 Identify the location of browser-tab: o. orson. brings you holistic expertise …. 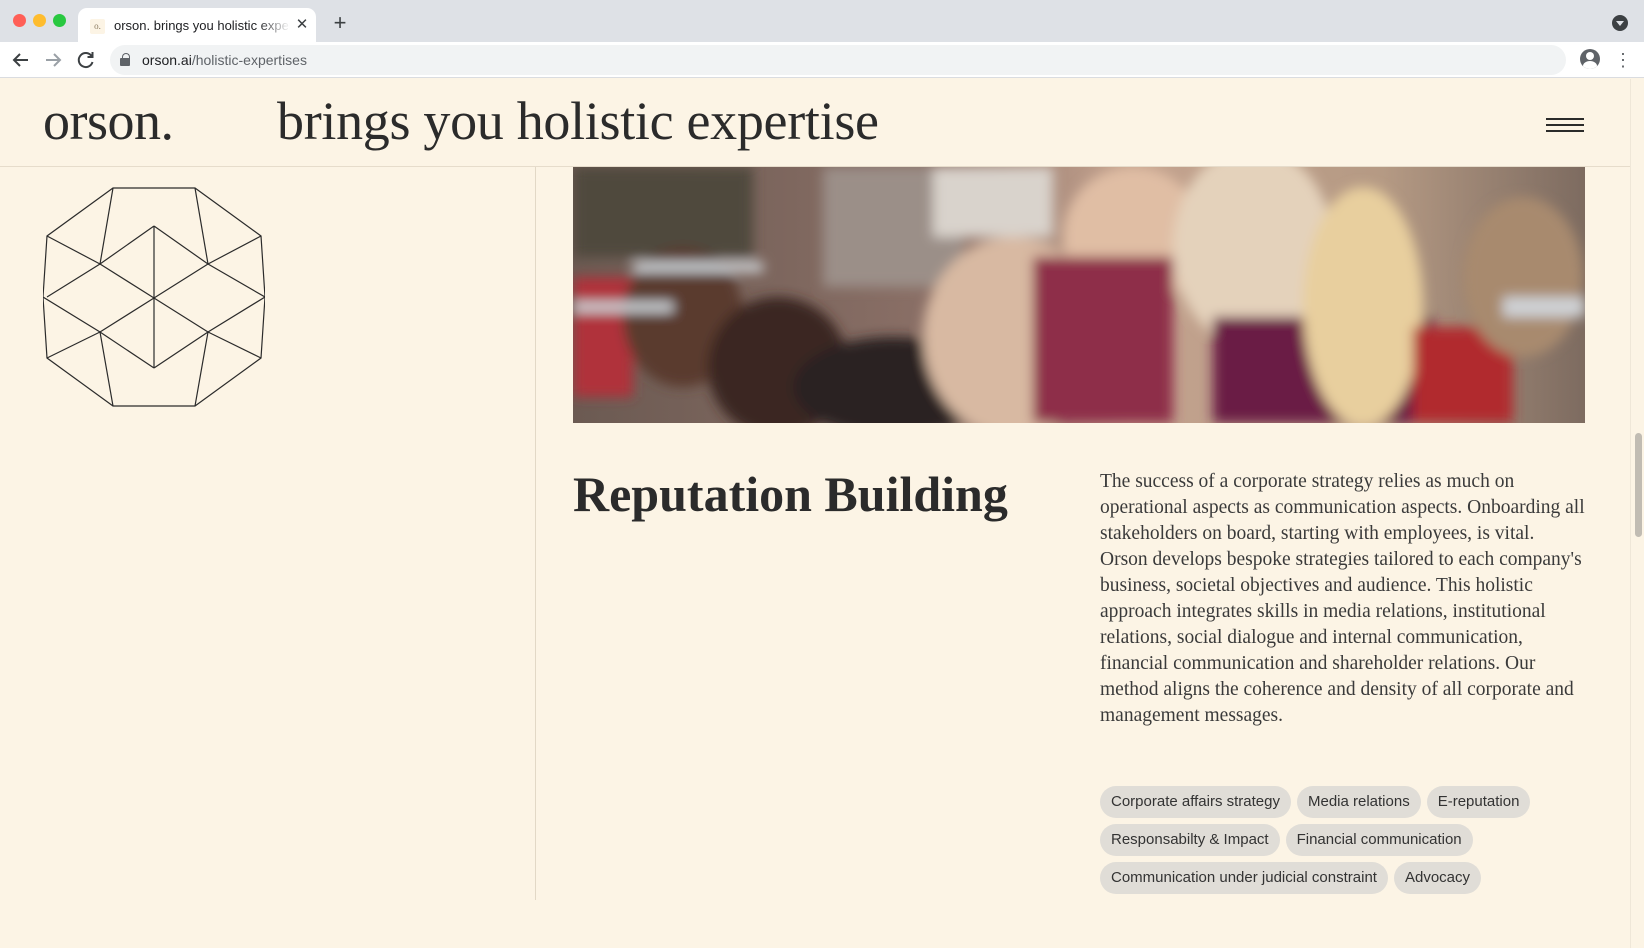
(197, 25).